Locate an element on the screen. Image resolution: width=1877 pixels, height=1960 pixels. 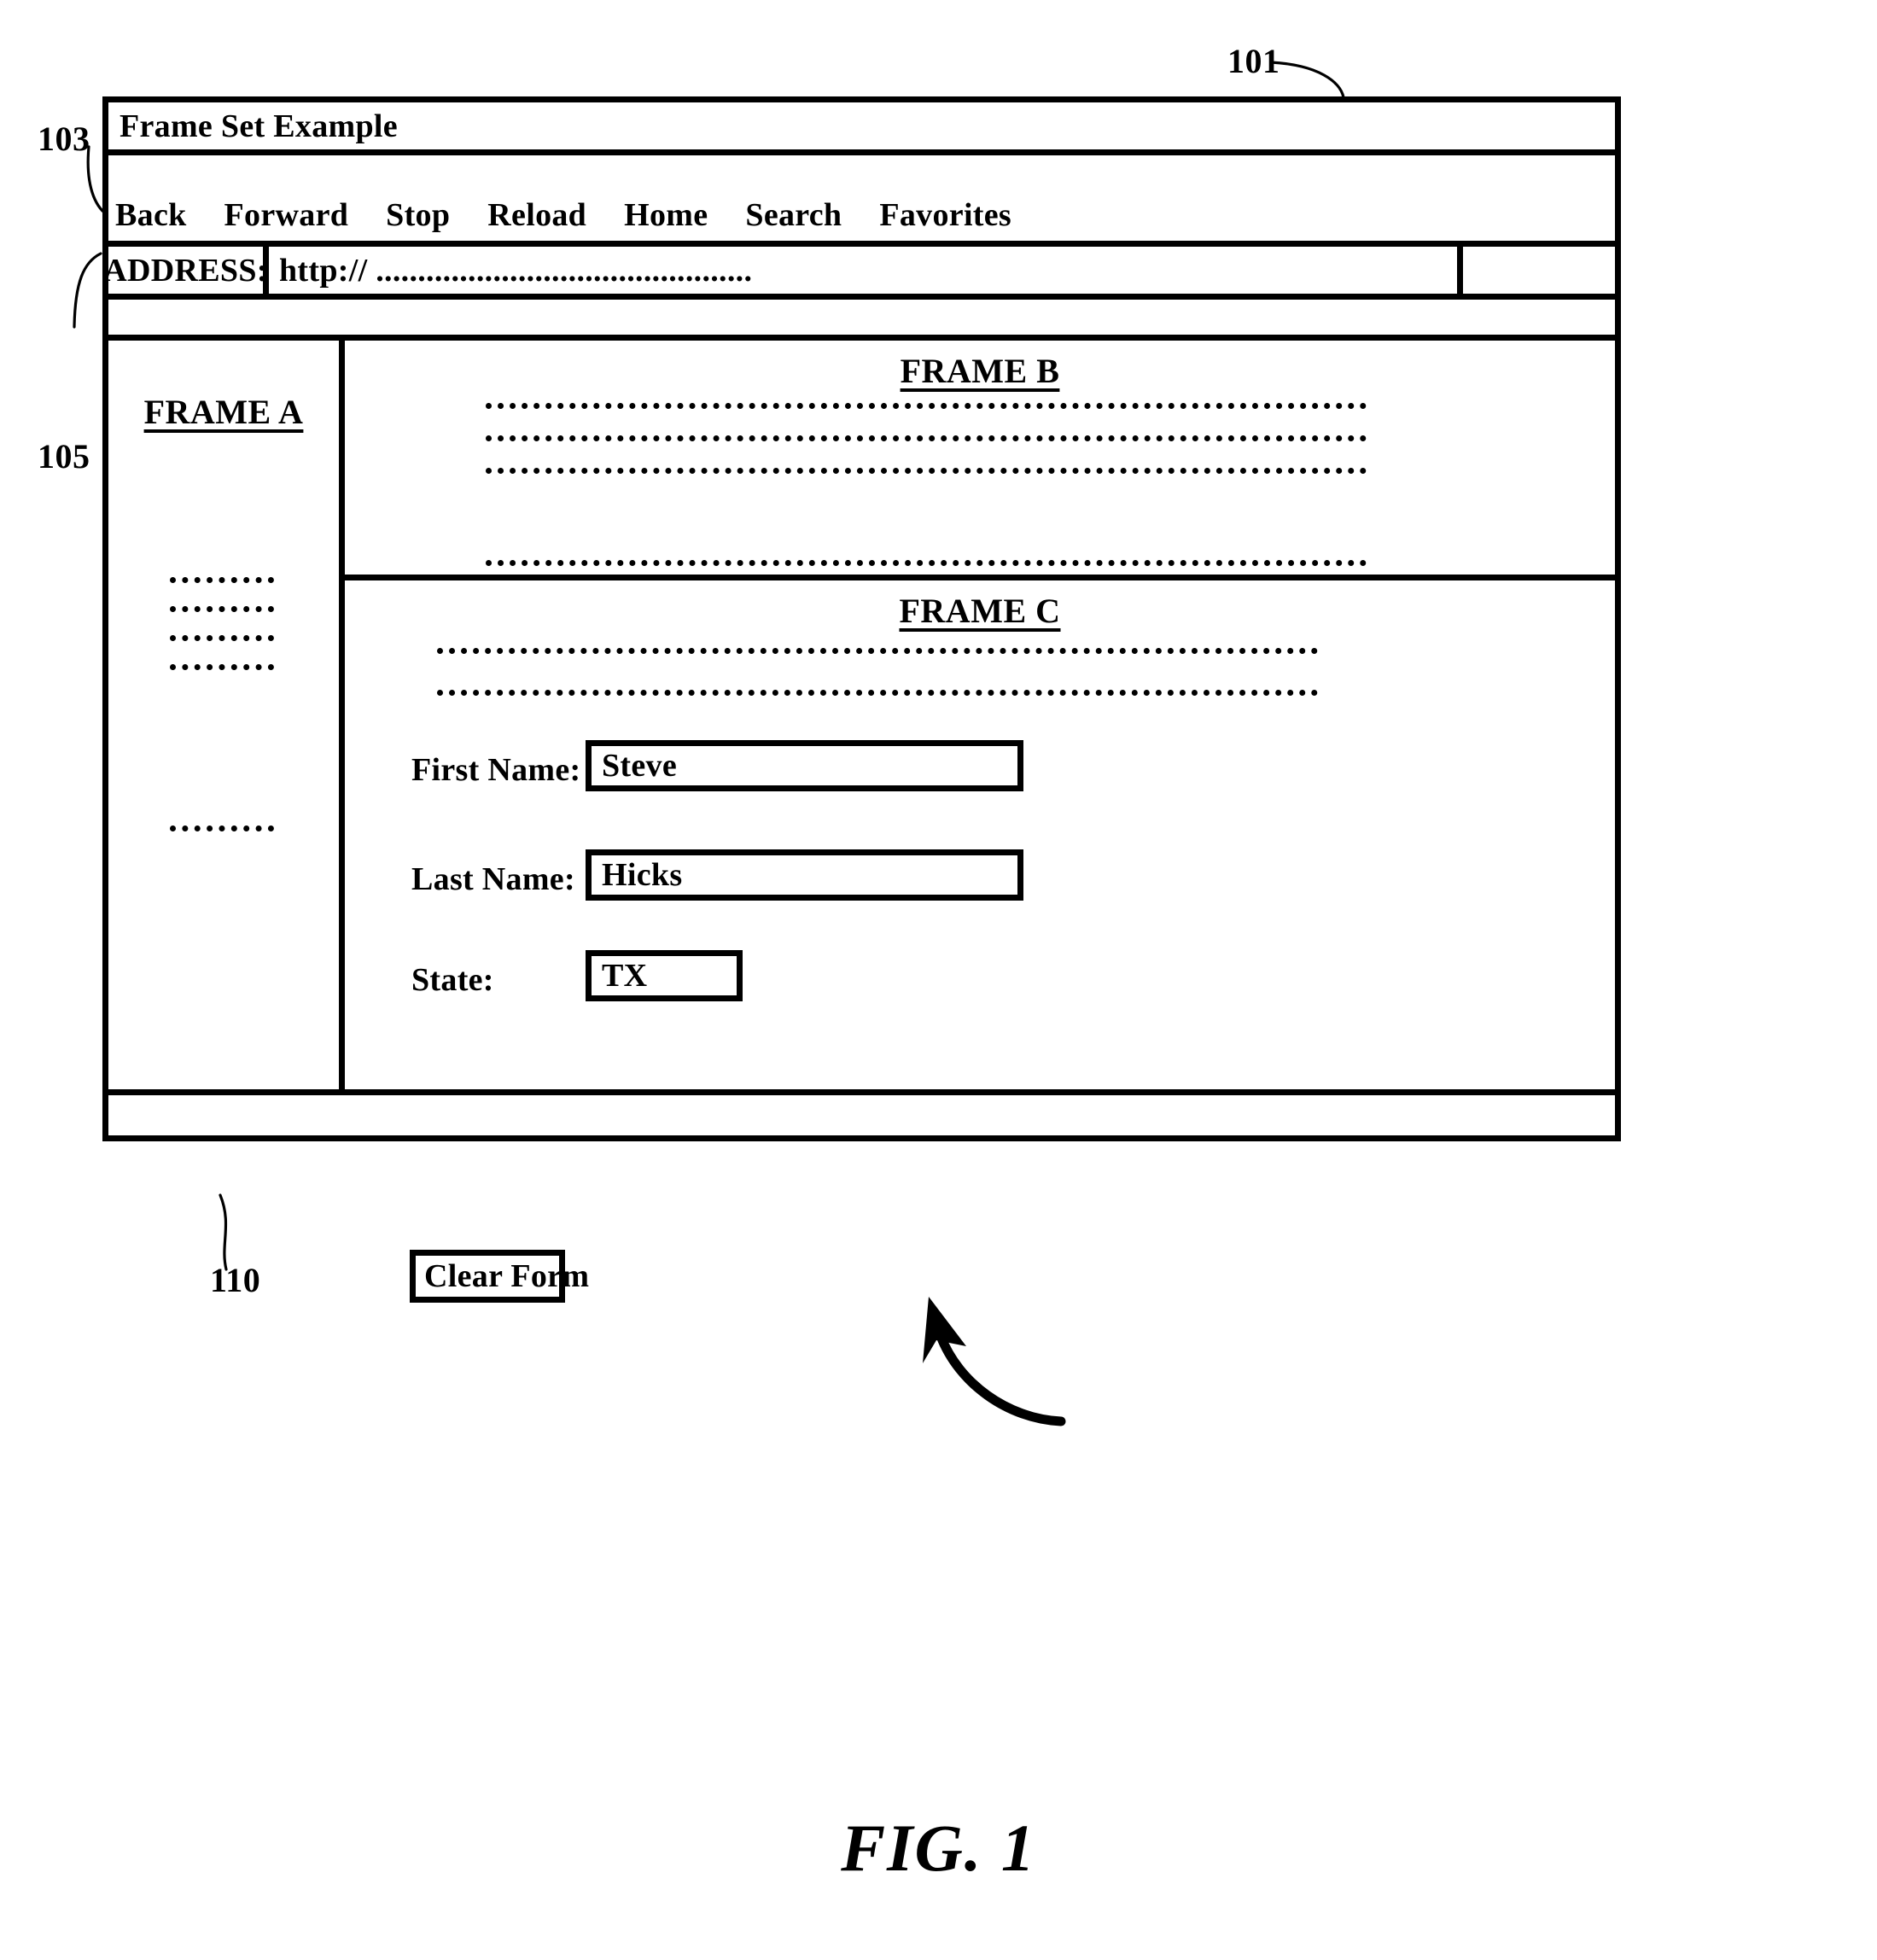
address-go-box is located at coordinates (1539, 270).